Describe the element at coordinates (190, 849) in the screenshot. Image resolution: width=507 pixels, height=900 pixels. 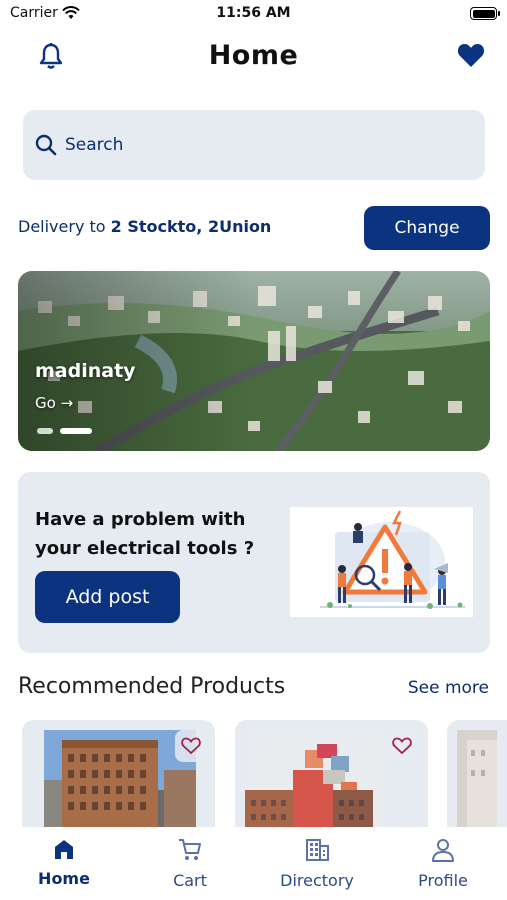
I see `cart-icon` at that location.